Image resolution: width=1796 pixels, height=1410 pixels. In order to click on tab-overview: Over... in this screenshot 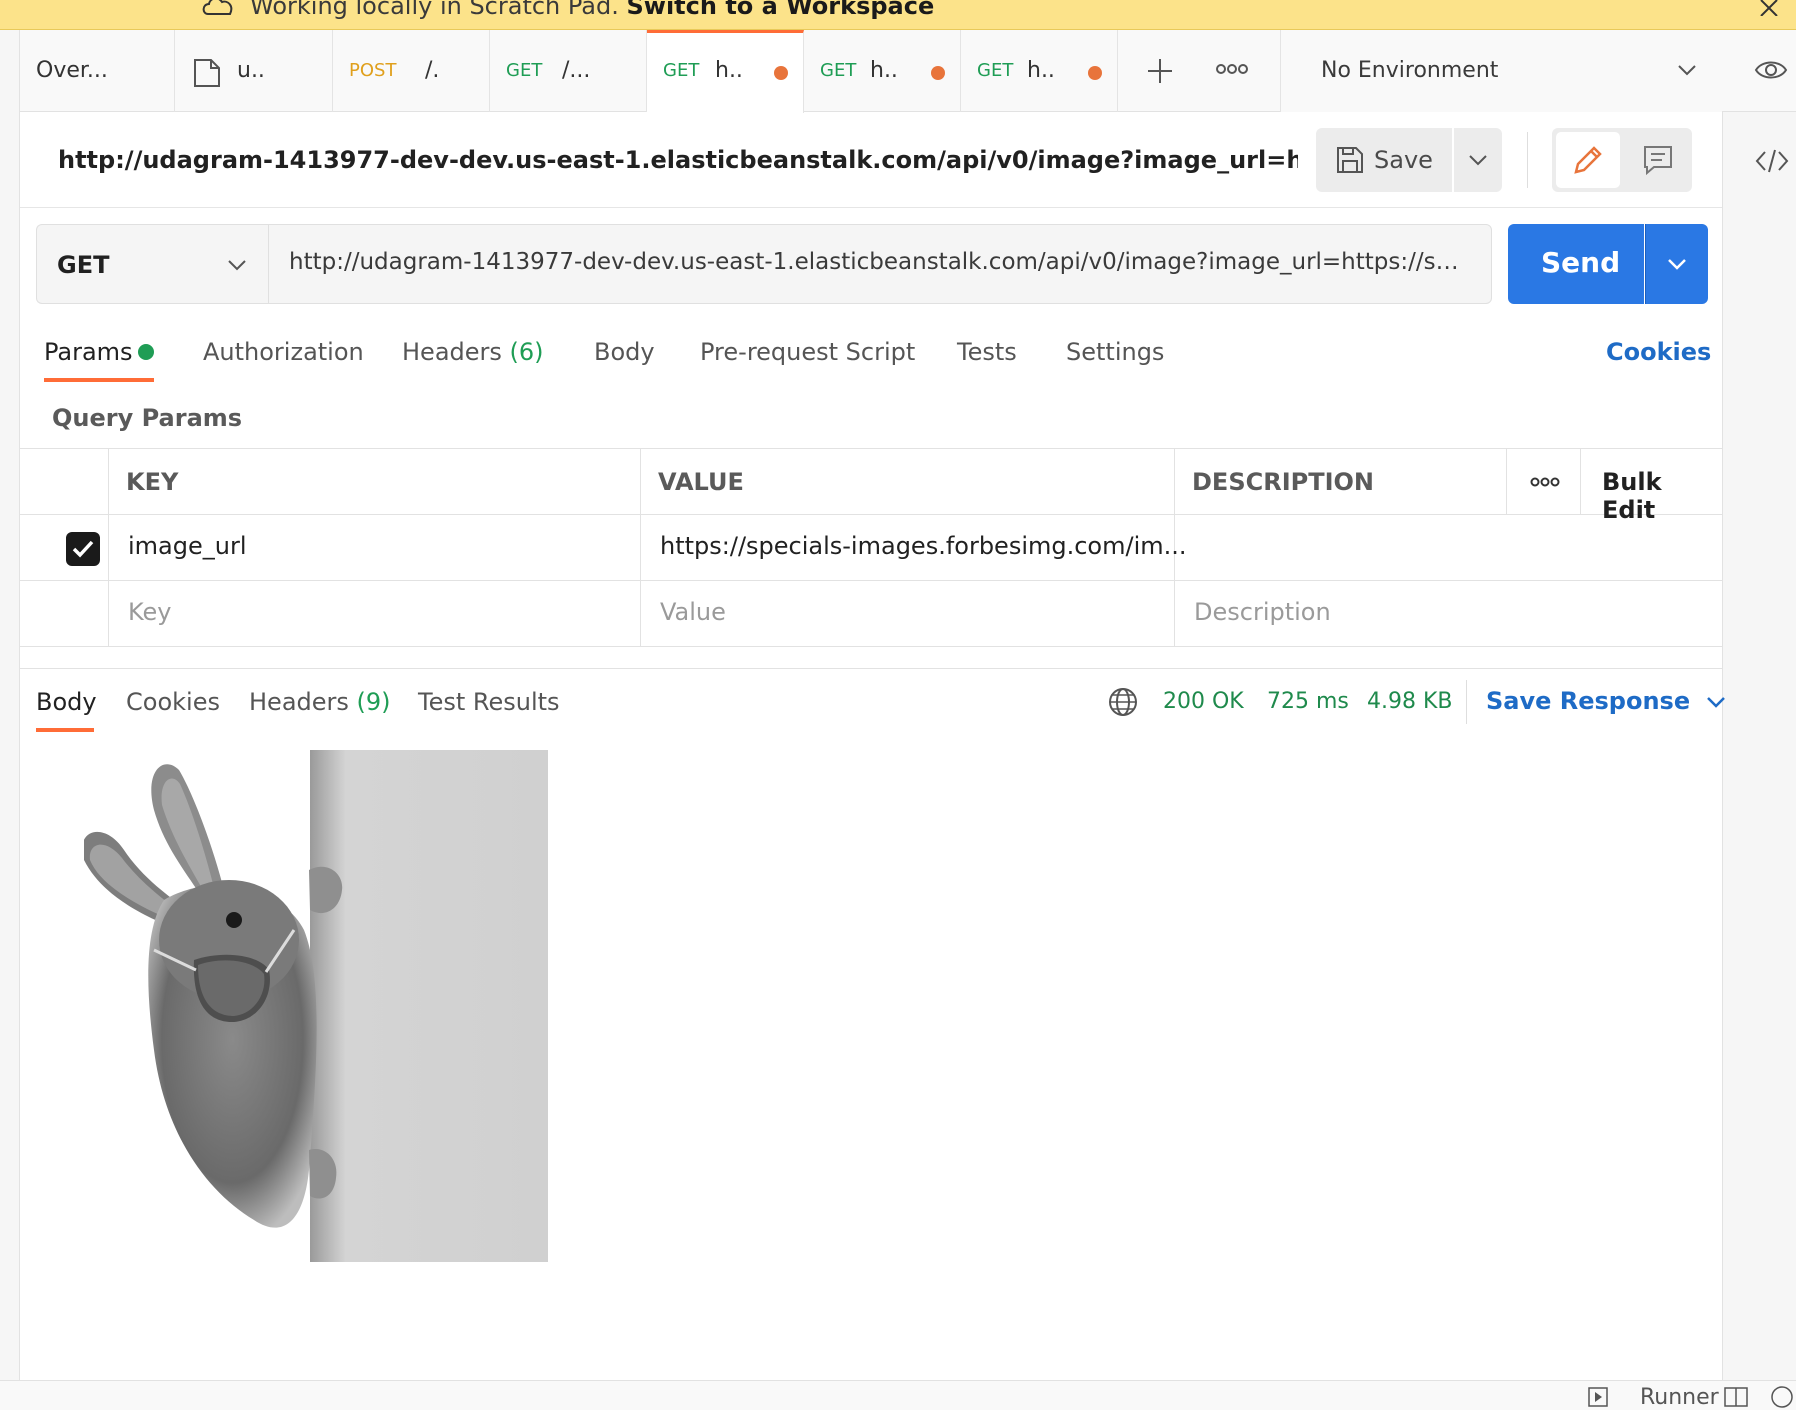, I will do `click(97, 71)`.